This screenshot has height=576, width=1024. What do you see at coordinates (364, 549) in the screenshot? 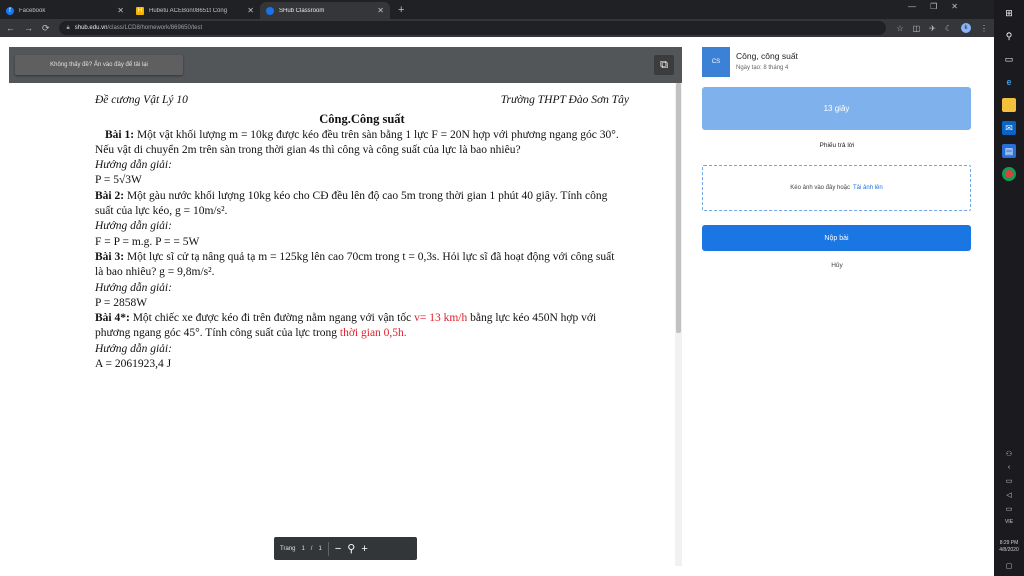
I see `zoom-in-icon: +` at bounding box center [364, 549].